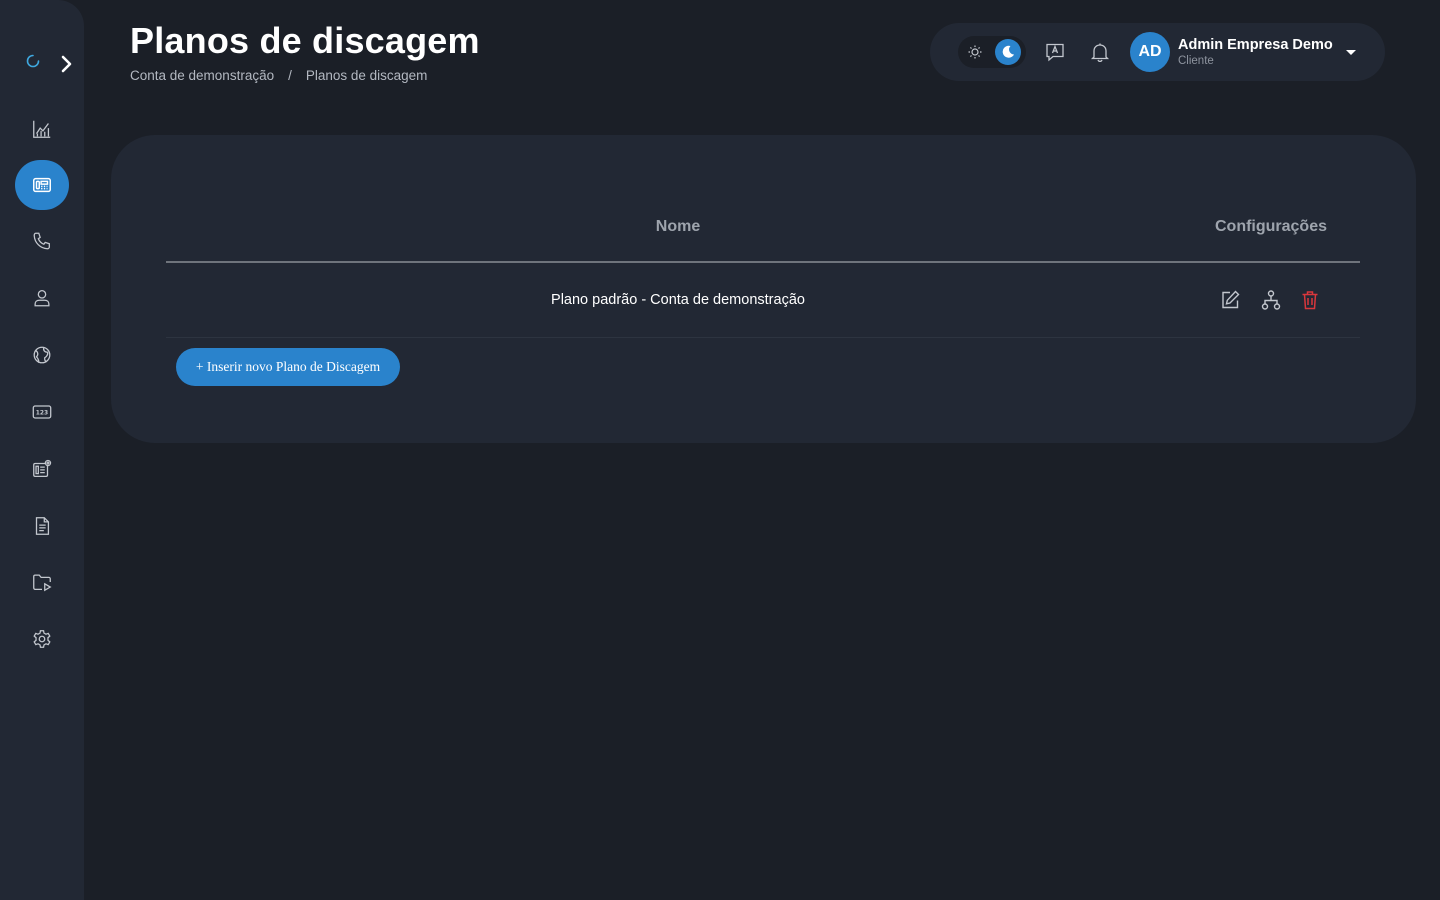 This screenshot has width=1440, height=900. I want to click on notifications-button, so click(1100, 52).